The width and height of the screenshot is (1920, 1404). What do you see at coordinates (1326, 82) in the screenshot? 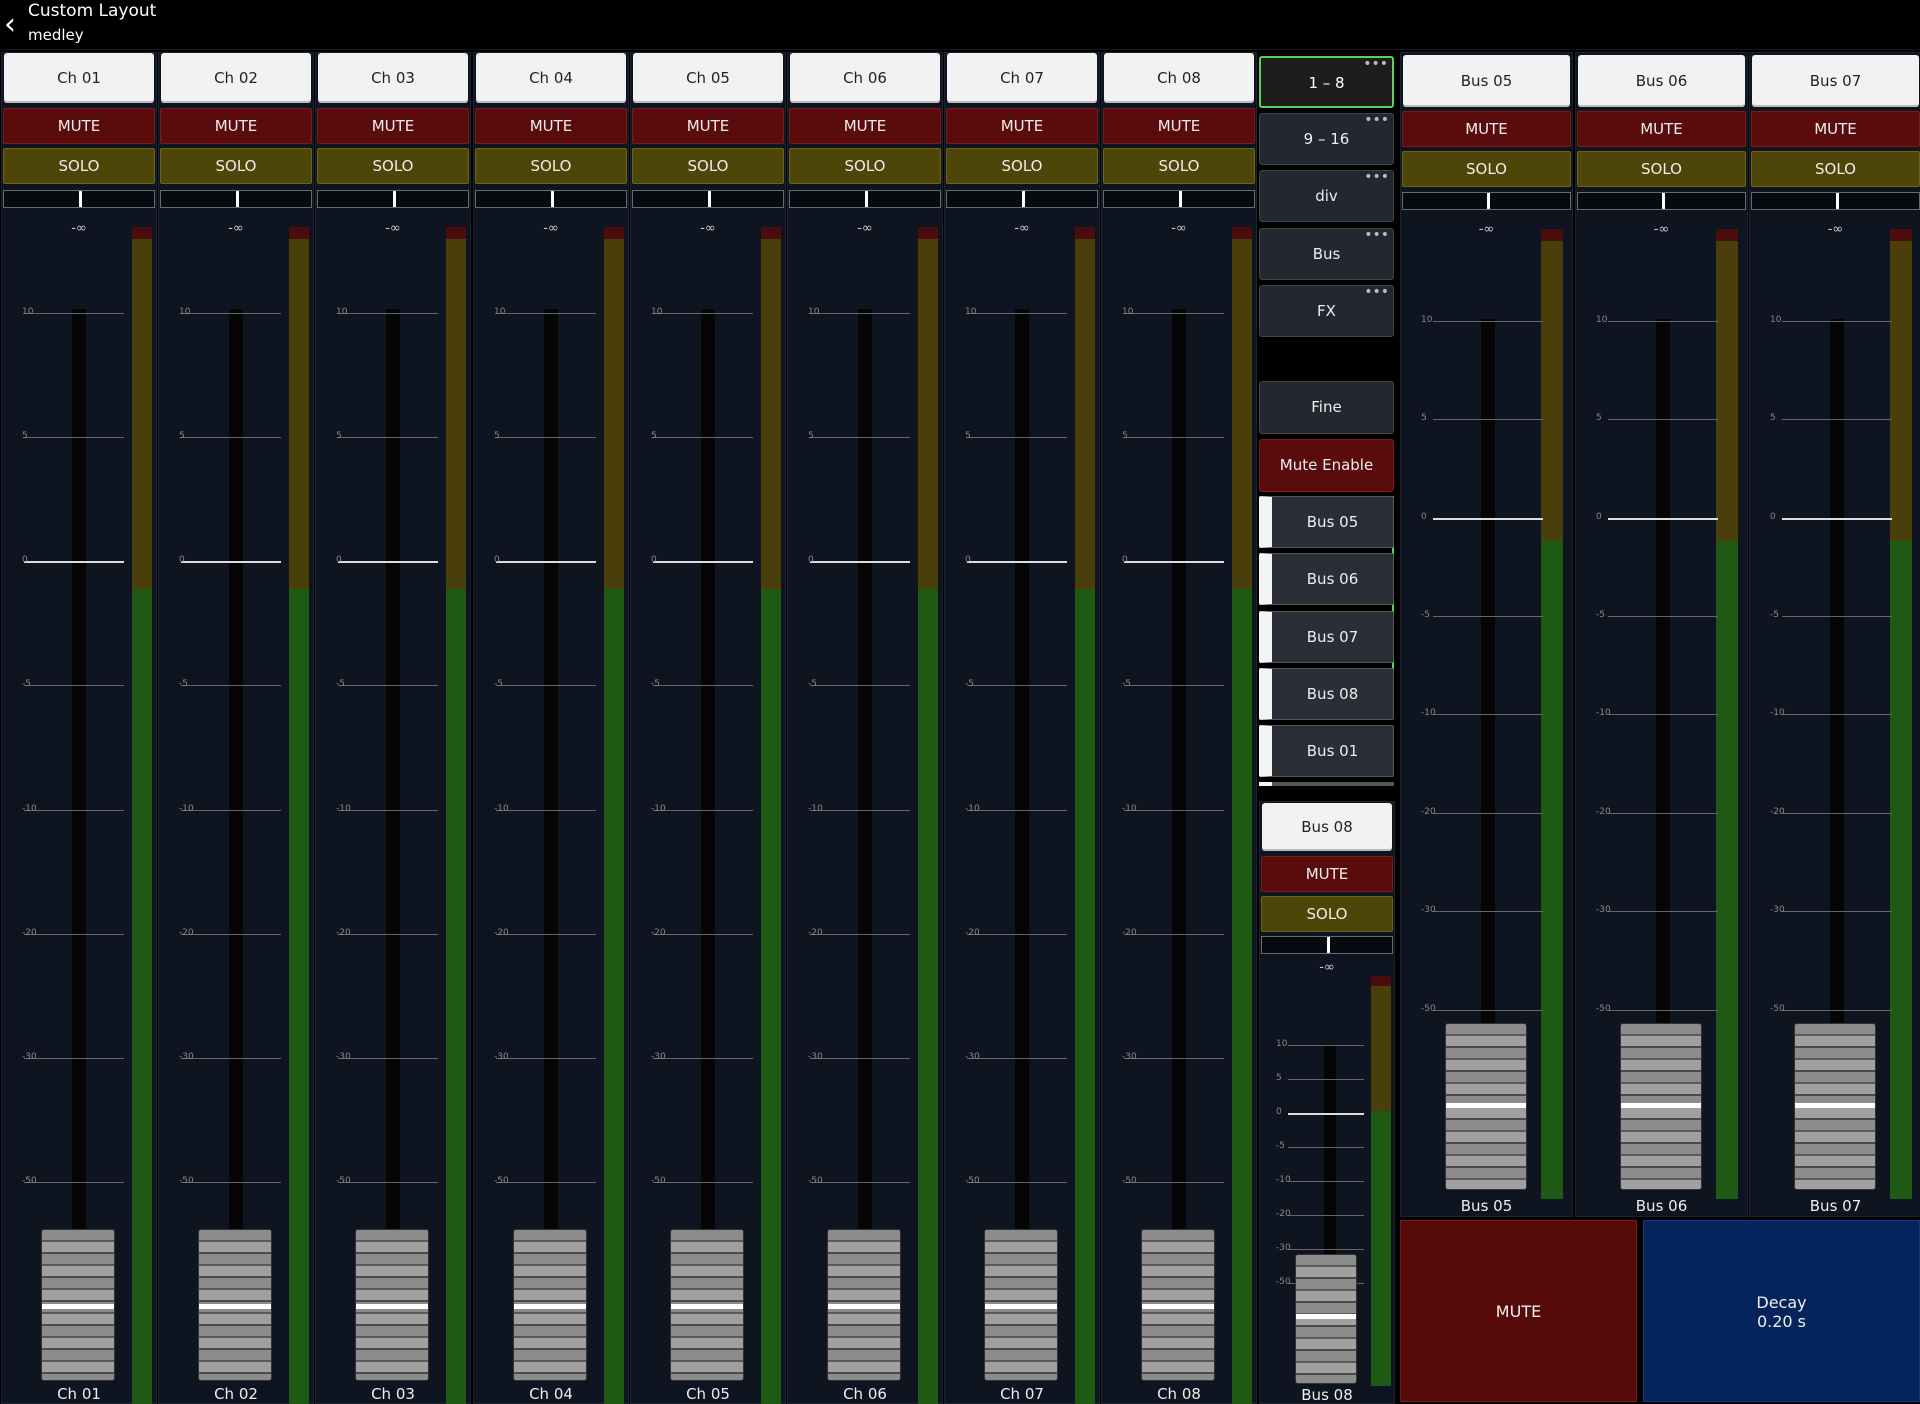
I see `layer-button-1-8: 1 – 8 •••` at bounding box center [1326, 82].